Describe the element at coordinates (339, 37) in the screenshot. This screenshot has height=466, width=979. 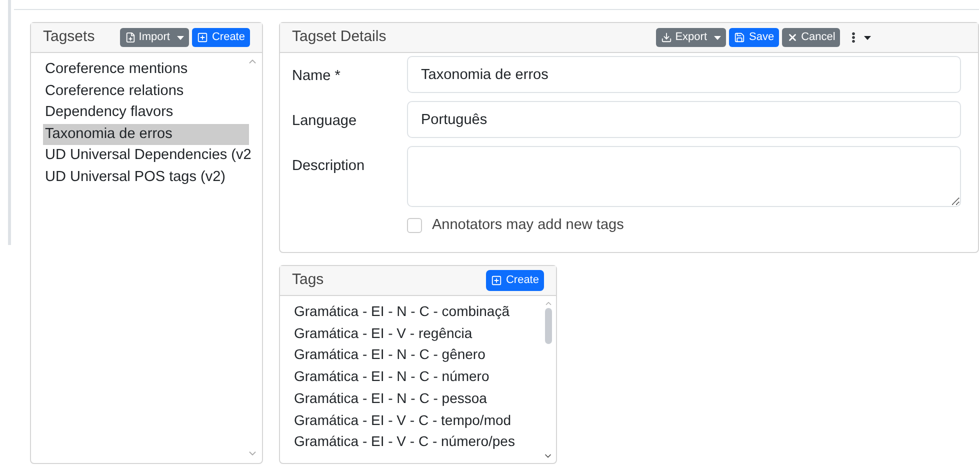
I see `panel-title: Tagset Details` at that location.